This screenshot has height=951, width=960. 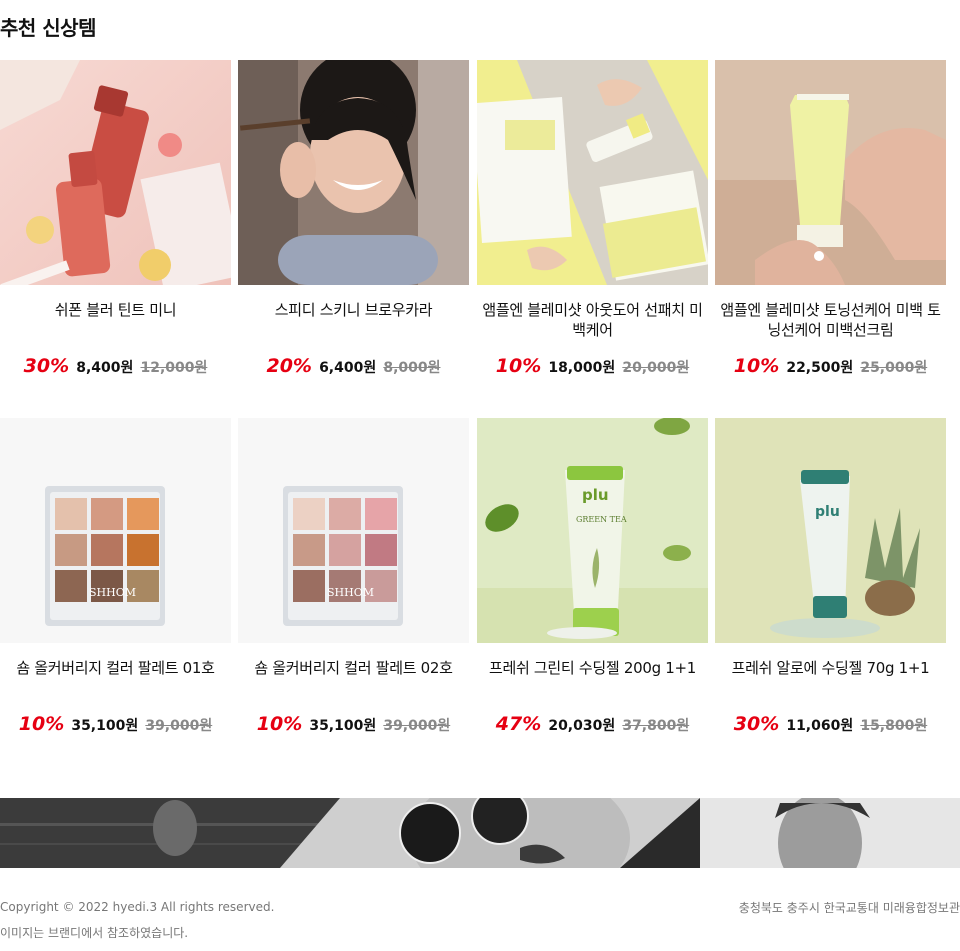 I want to click on original-price: 20,000원, so click(x=656, y=368).